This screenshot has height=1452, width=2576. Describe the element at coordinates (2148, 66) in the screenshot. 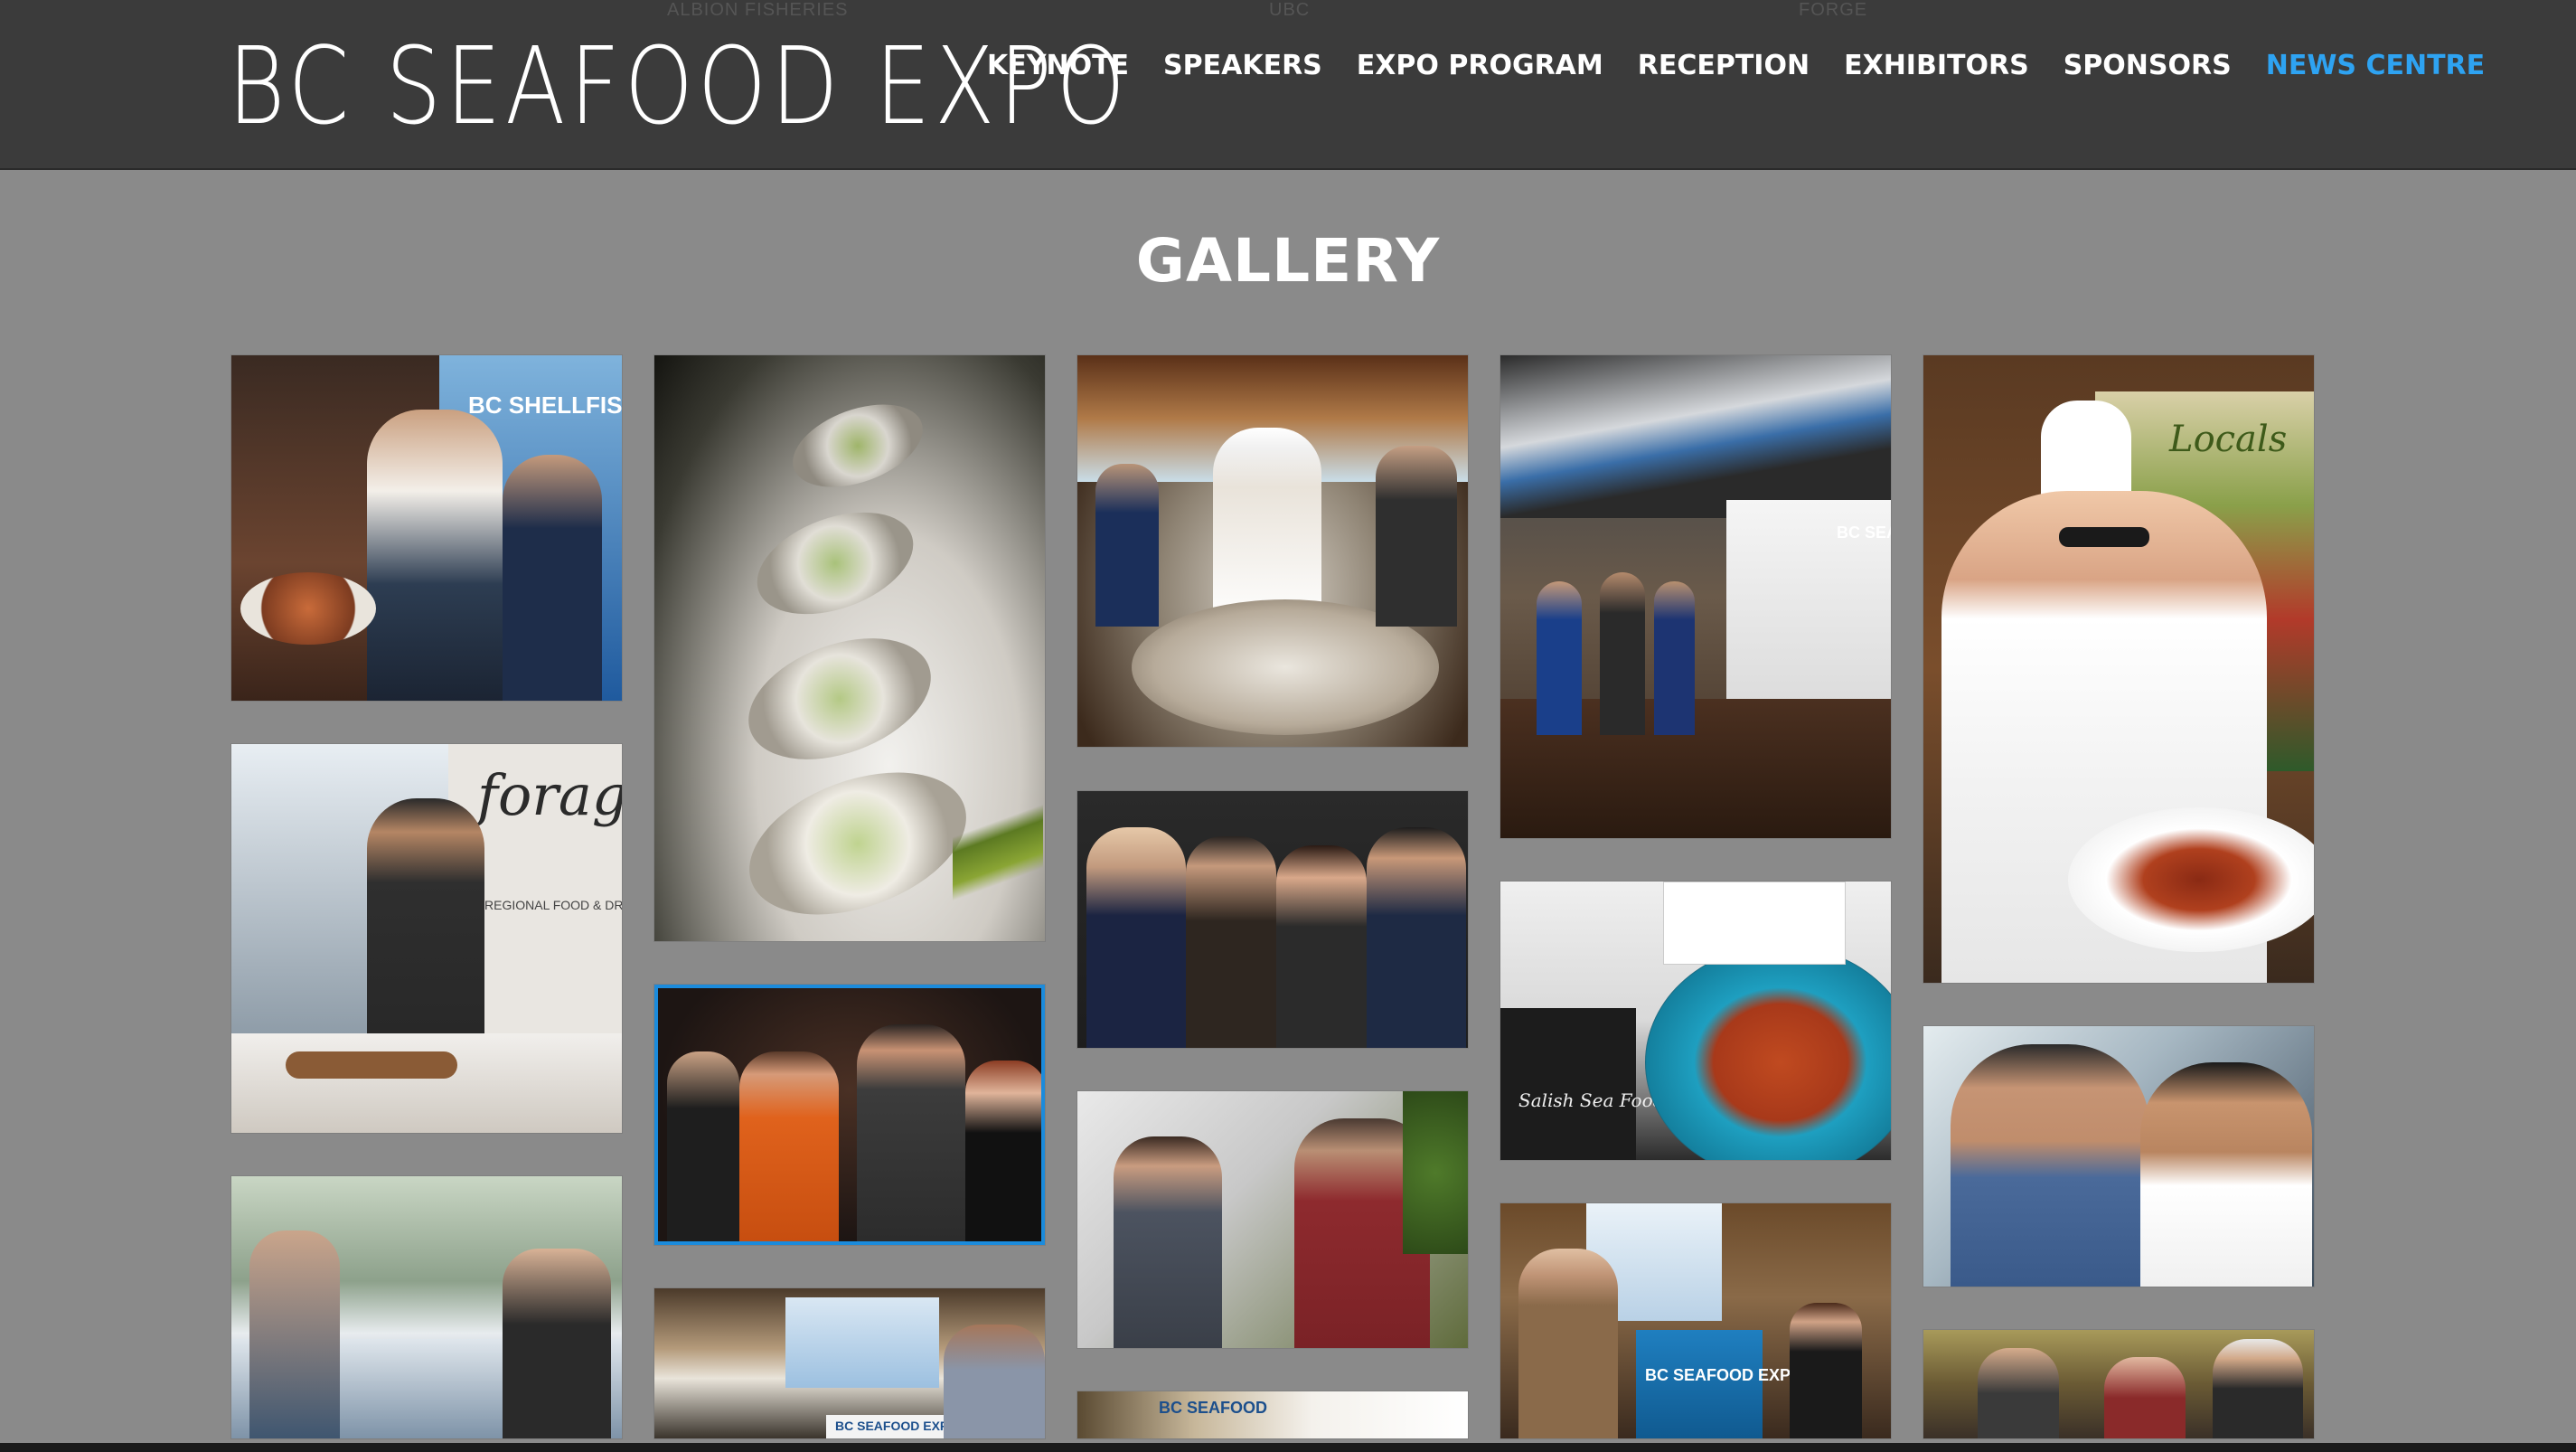

I see `nav-item-sponsors: SPONSORS` at that location.